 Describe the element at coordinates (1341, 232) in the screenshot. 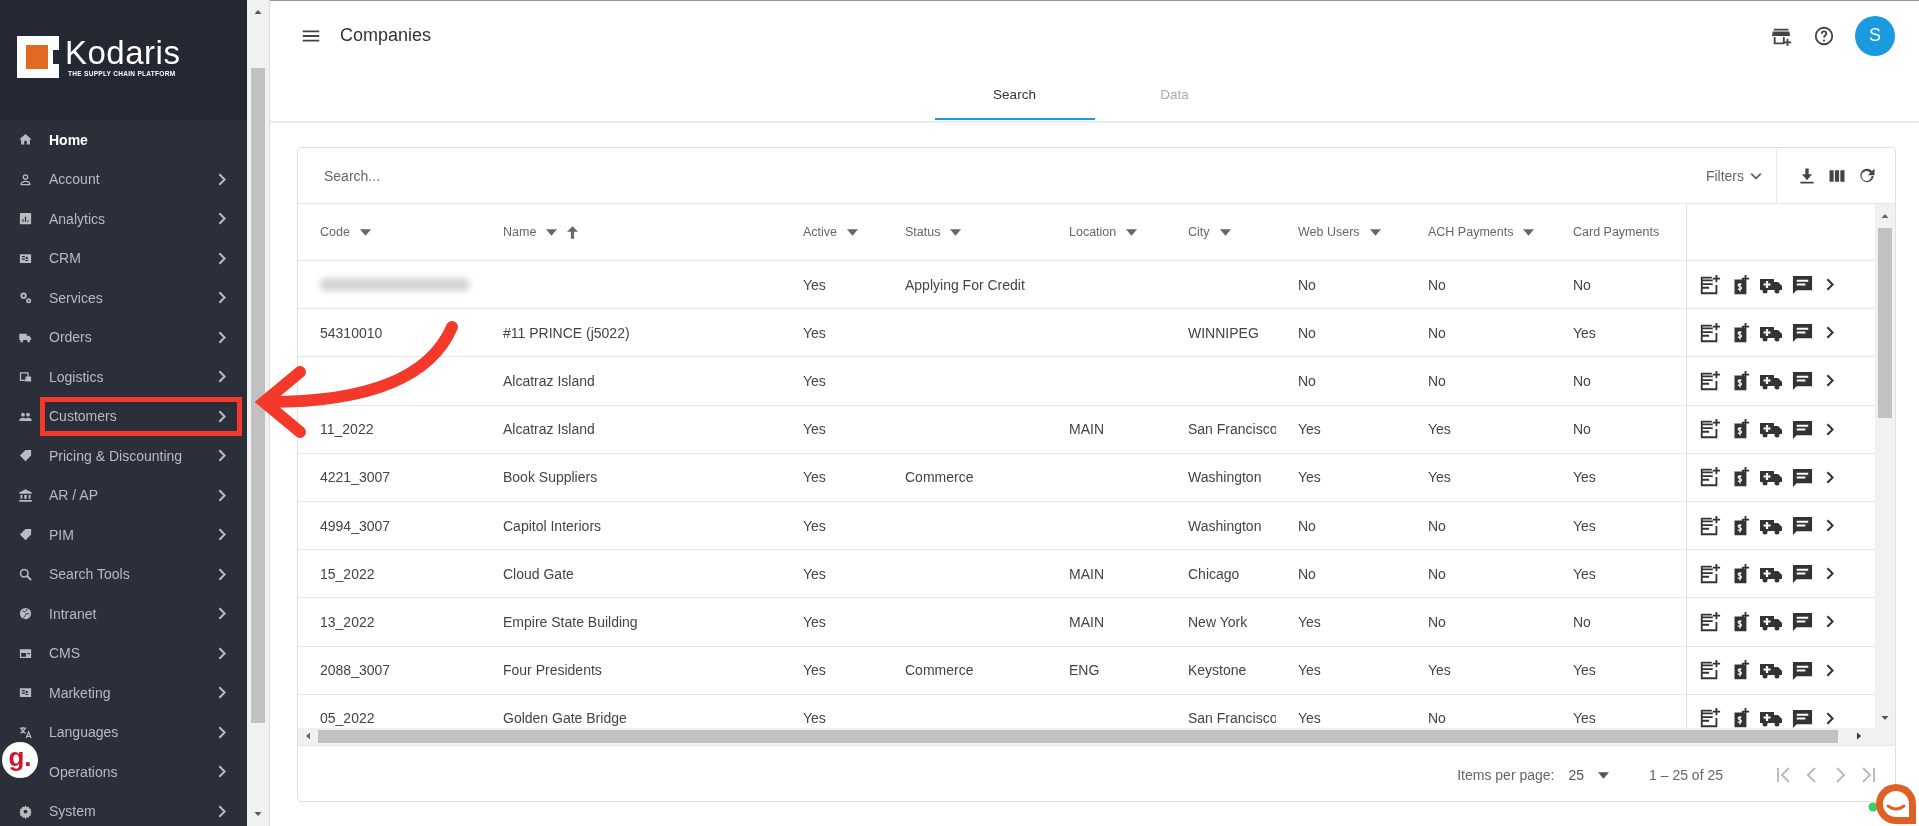

I see `column-header: Web Users` at that location.